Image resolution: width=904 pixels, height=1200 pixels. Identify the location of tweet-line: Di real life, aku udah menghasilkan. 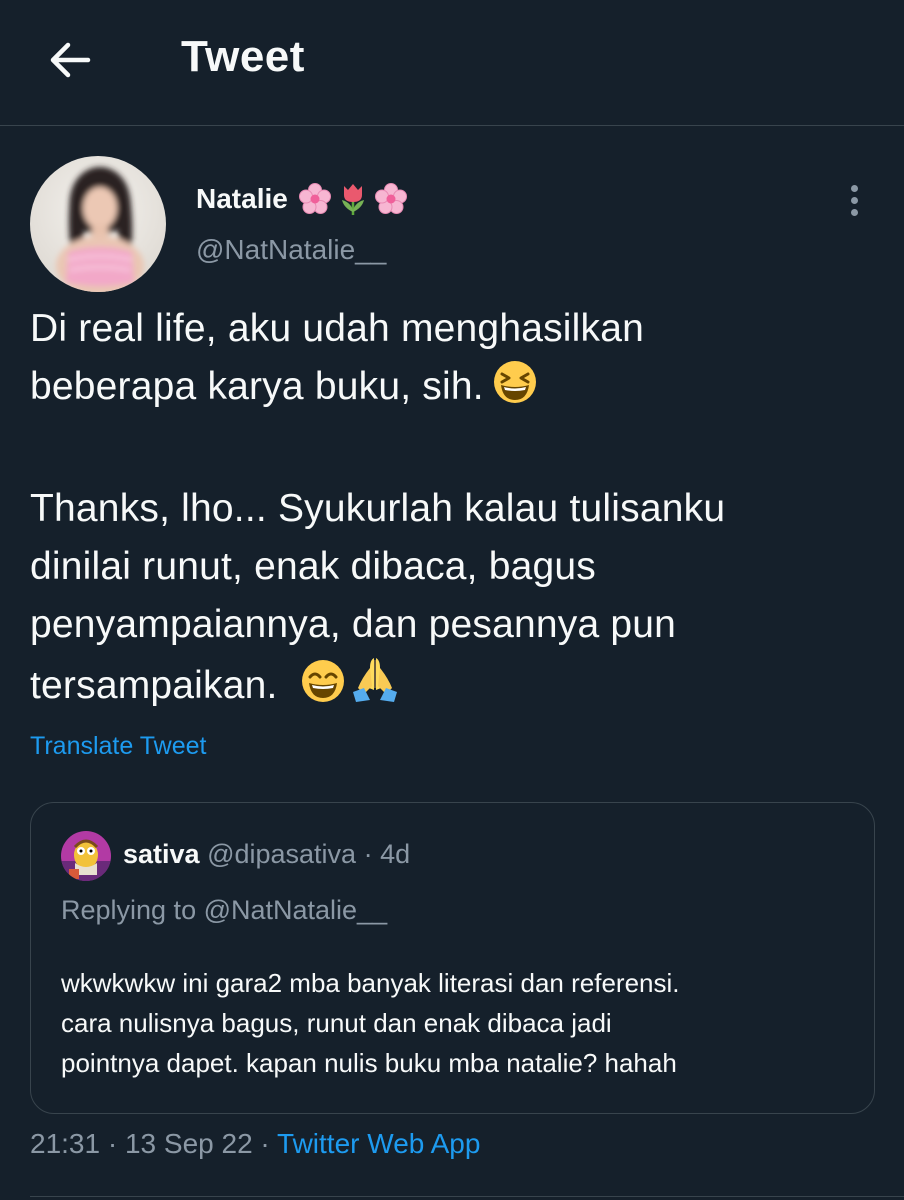
(337, 328).